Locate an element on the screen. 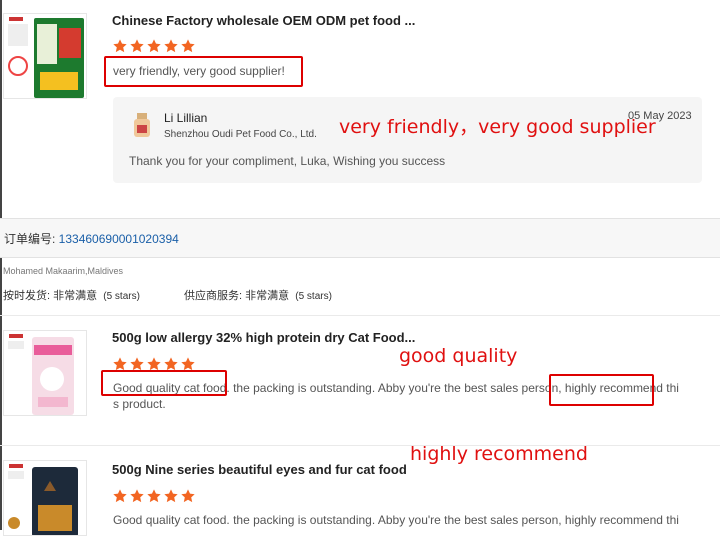 The image size is (720, 536). buyer-name: Mohamed Makaarim,Maldives is located at coordinates (63, 271).